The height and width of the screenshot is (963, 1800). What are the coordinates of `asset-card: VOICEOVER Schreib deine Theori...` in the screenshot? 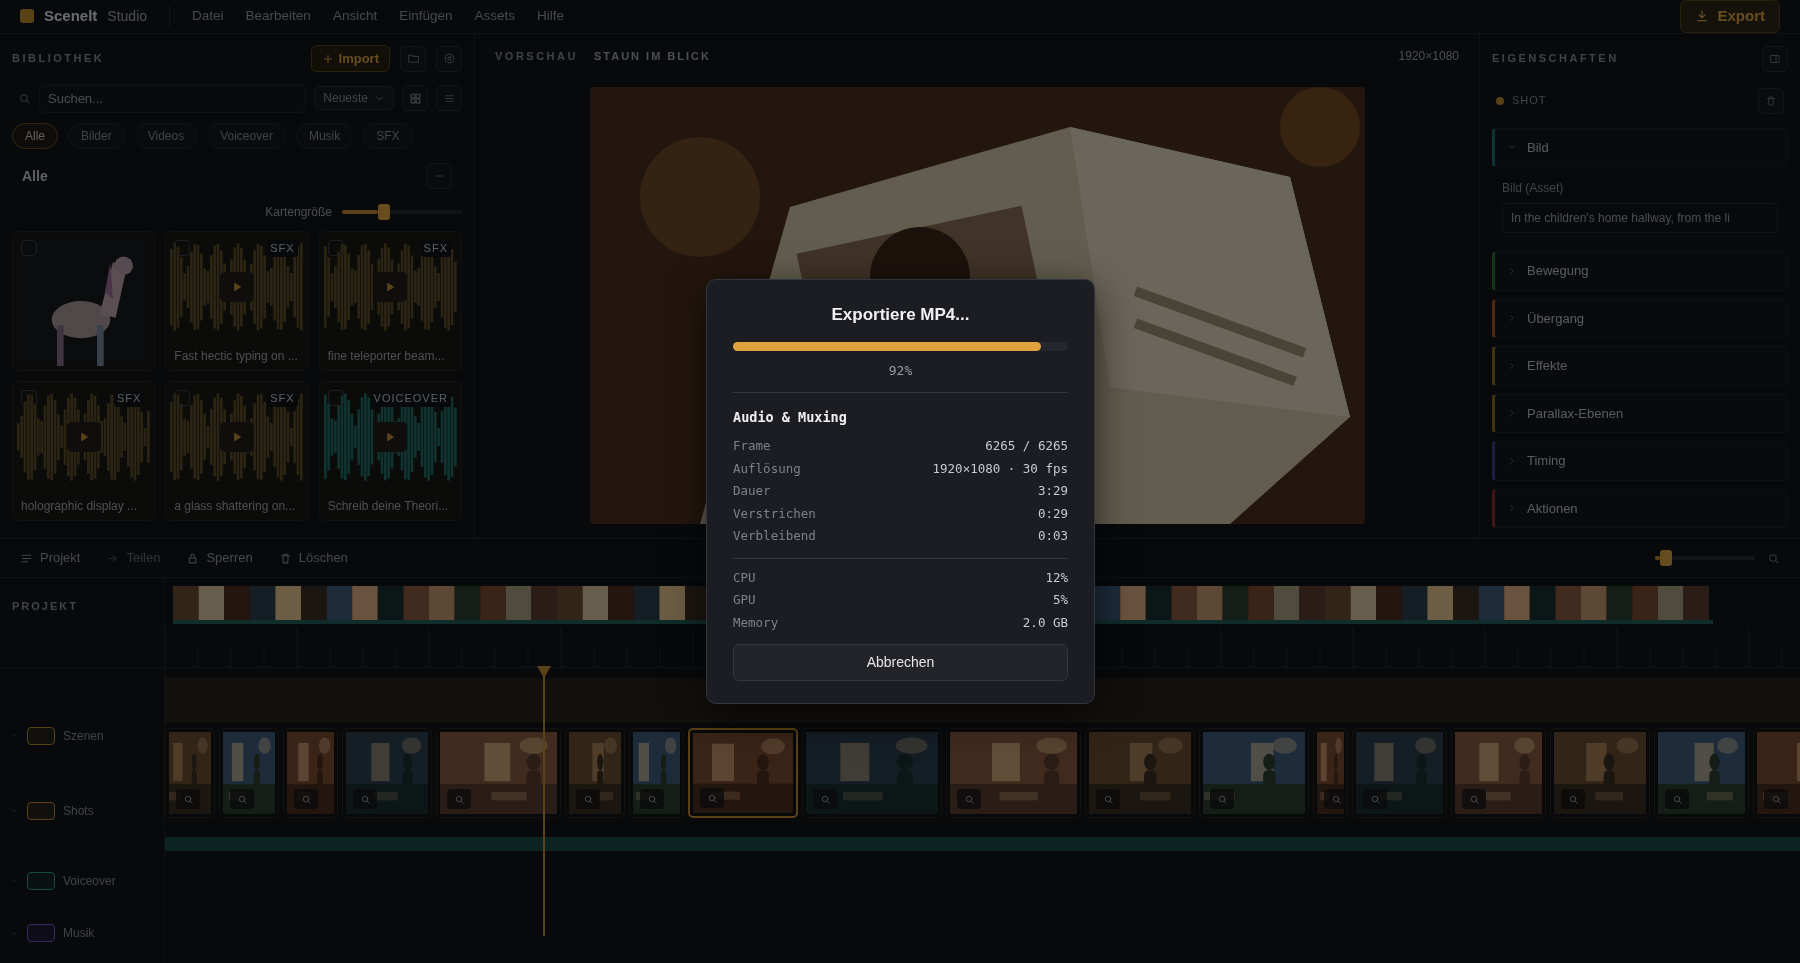 It's located at (390, 451).